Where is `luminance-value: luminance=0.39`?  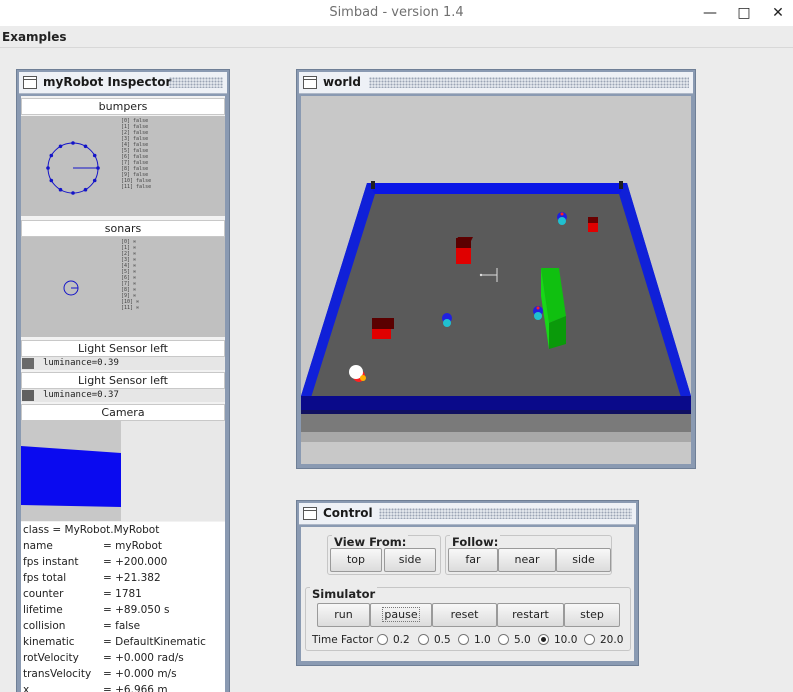 luminance-value: luminance=0.39 is located at coordinates (81, 363).